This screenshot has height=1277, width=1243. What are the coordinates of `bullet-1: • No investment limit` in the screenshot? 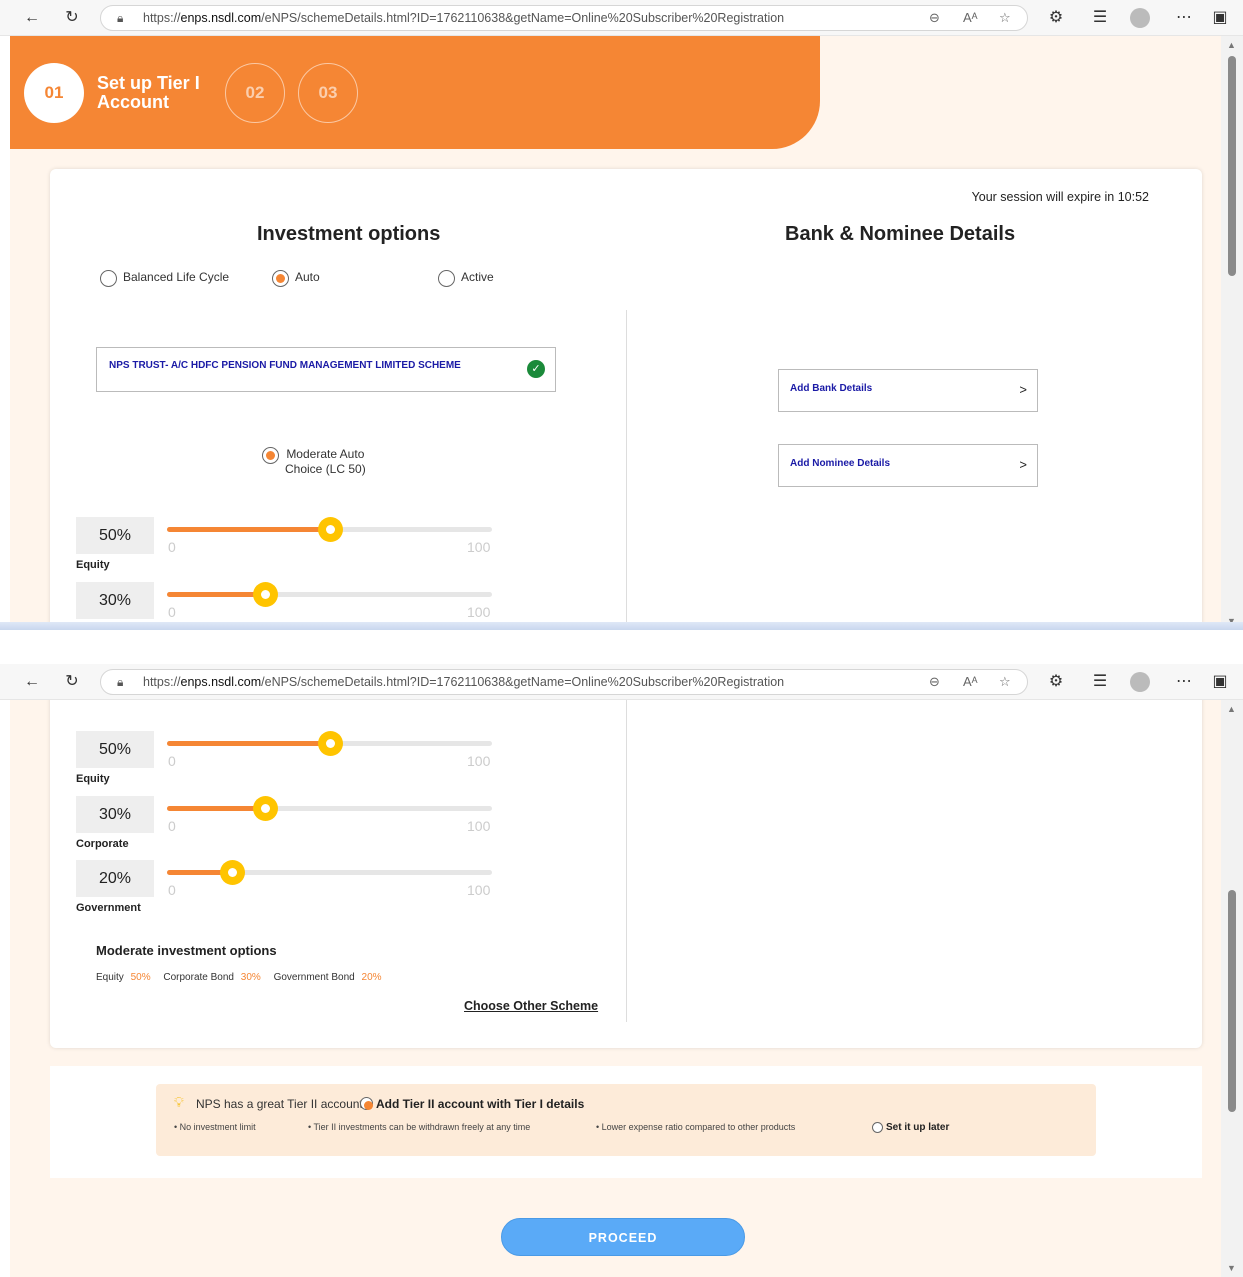 It's located at (215, 1127).